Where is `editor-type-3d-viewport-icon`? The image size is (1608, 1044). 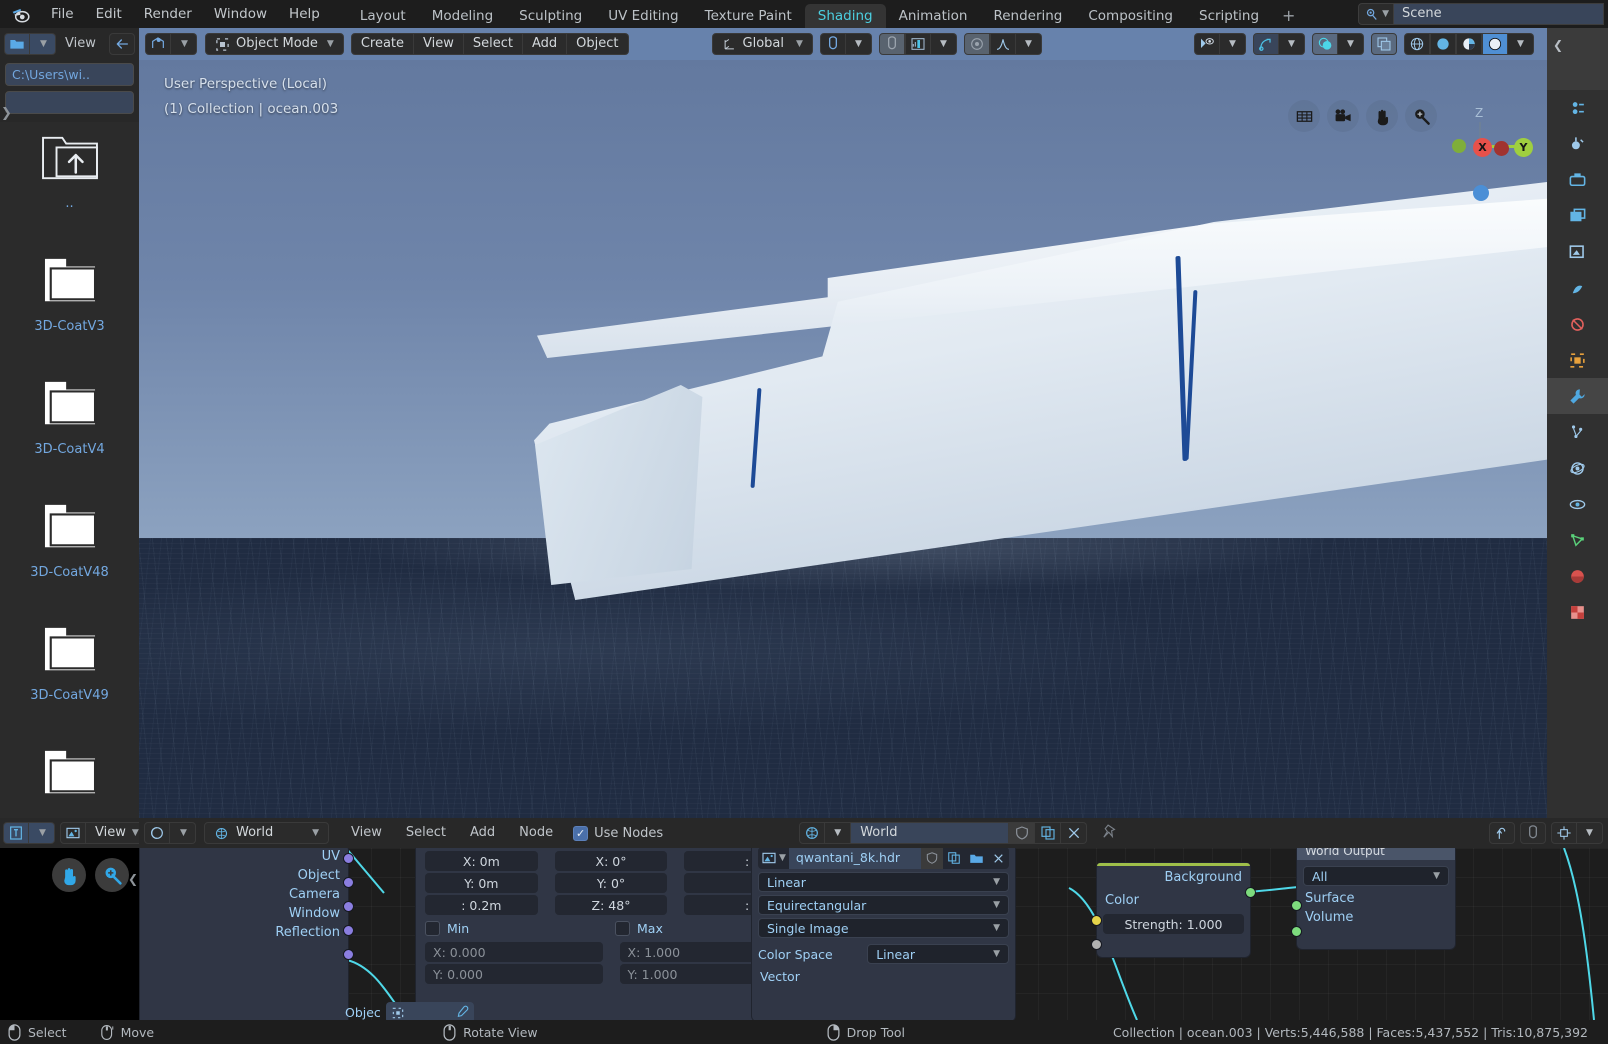
editor-type-3d-viewport-icon is located at coordinates (158, 44).